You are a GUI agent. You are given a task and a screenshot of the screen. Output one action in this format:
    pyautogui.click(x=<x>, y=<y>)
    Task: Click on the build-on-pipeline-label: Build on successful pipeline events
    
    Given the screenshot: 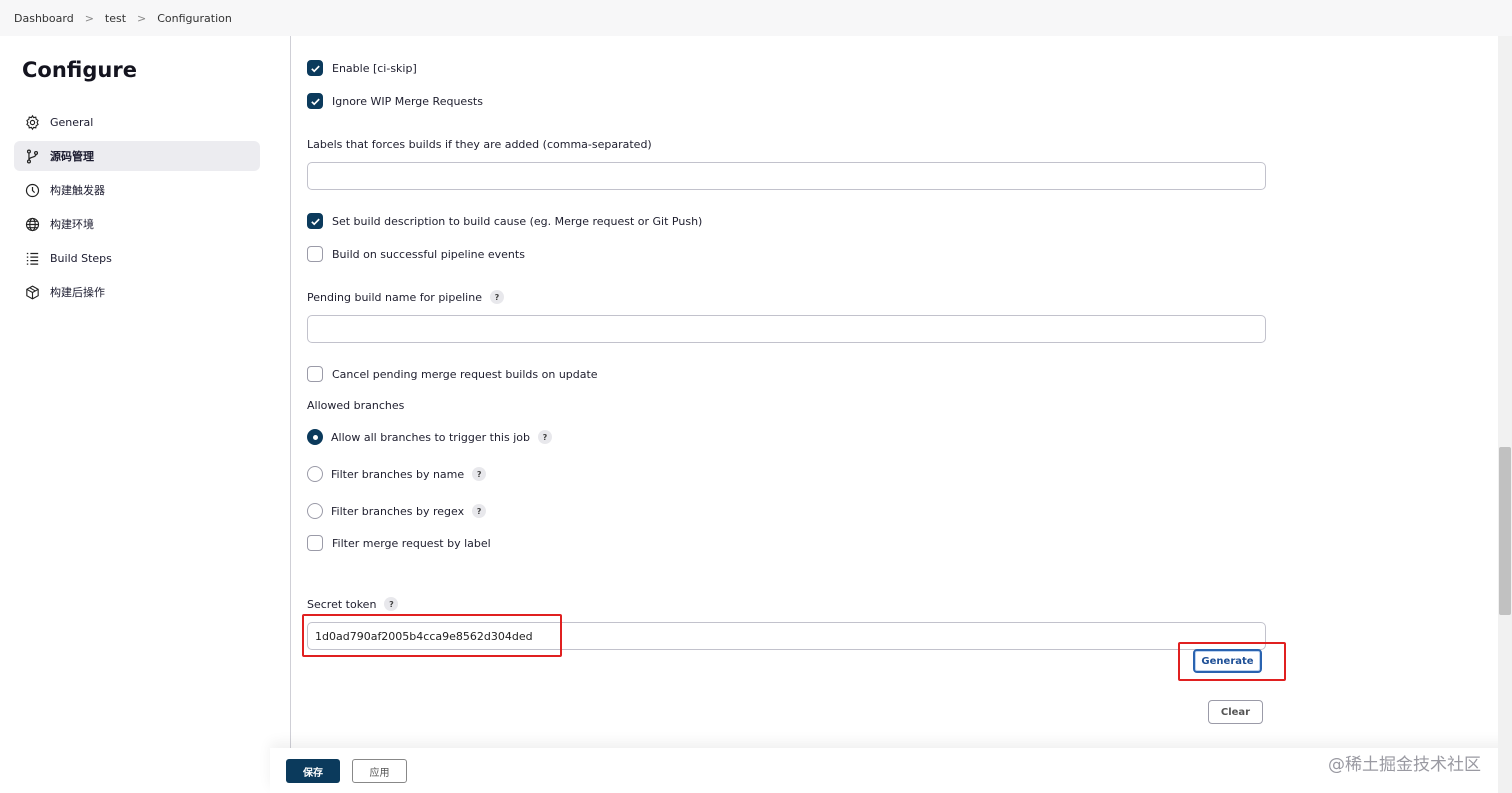 What is the action you would take?
    pyautogui.click(x=428, y=254)
    